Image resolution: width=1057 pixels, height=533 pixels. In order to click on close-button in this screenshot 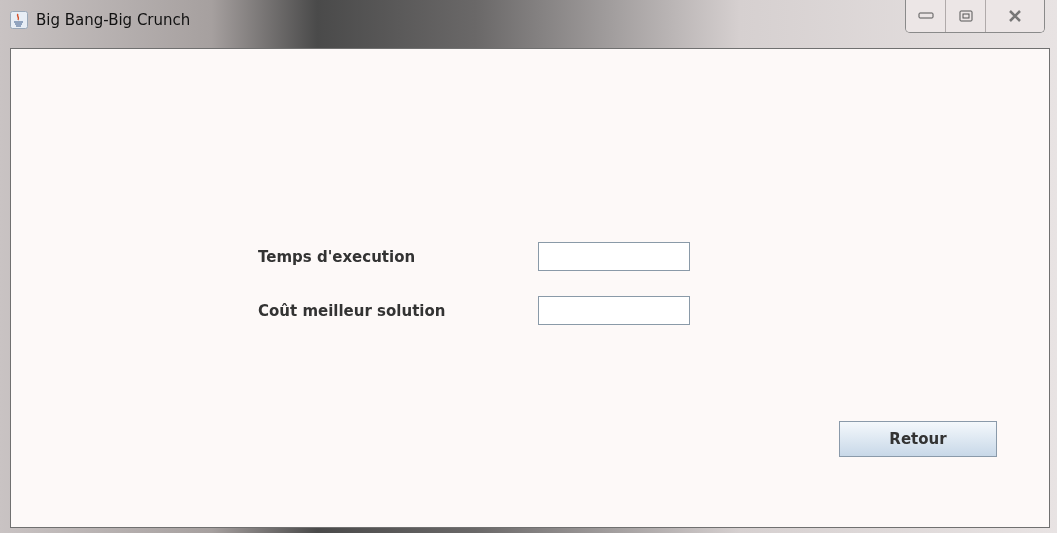, I will do `click(1015, 16)`.